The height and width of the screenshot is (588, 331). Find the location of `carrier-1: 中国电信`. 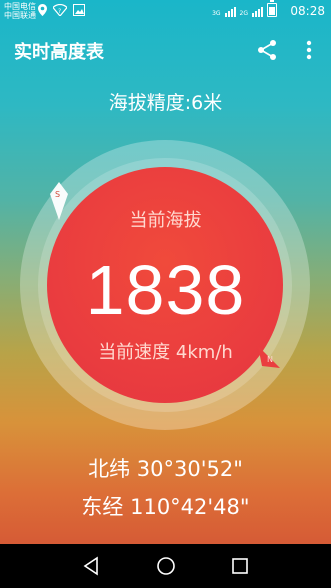

carrier-1: 中国电信 is located at coordinates (20, 6).